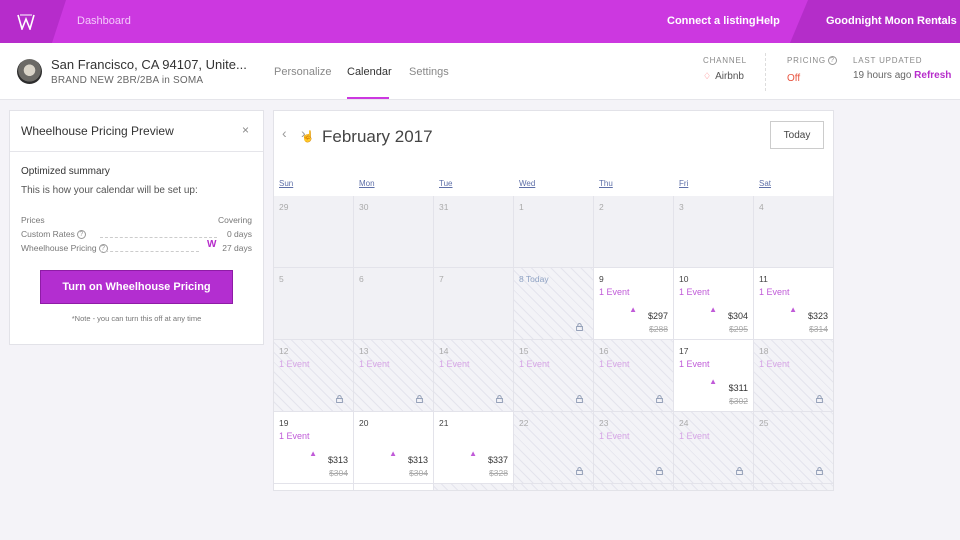 The width and height of the screenshot is (960, 540). I want to click on tab-personalize: Personalize, so click(302, 72).